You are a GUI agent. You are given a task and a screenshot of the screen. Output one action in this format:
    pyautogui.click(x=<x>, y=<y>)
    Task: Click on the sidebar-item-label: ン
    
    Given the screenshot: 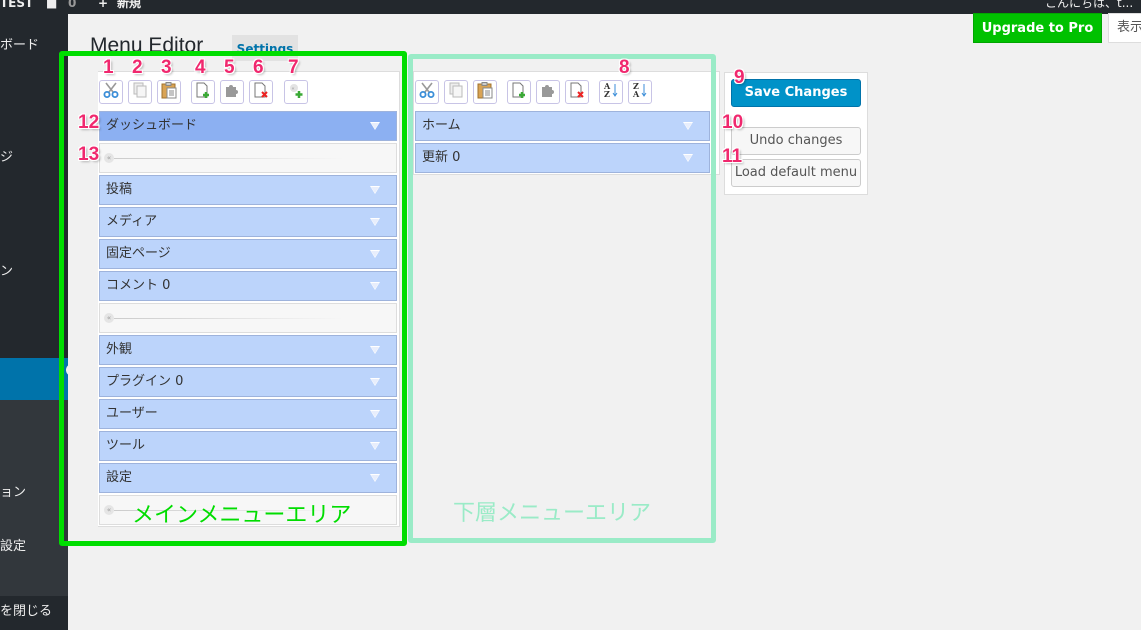 What is the action you would take?
    pyautogui.click(x=7, y=271)
    